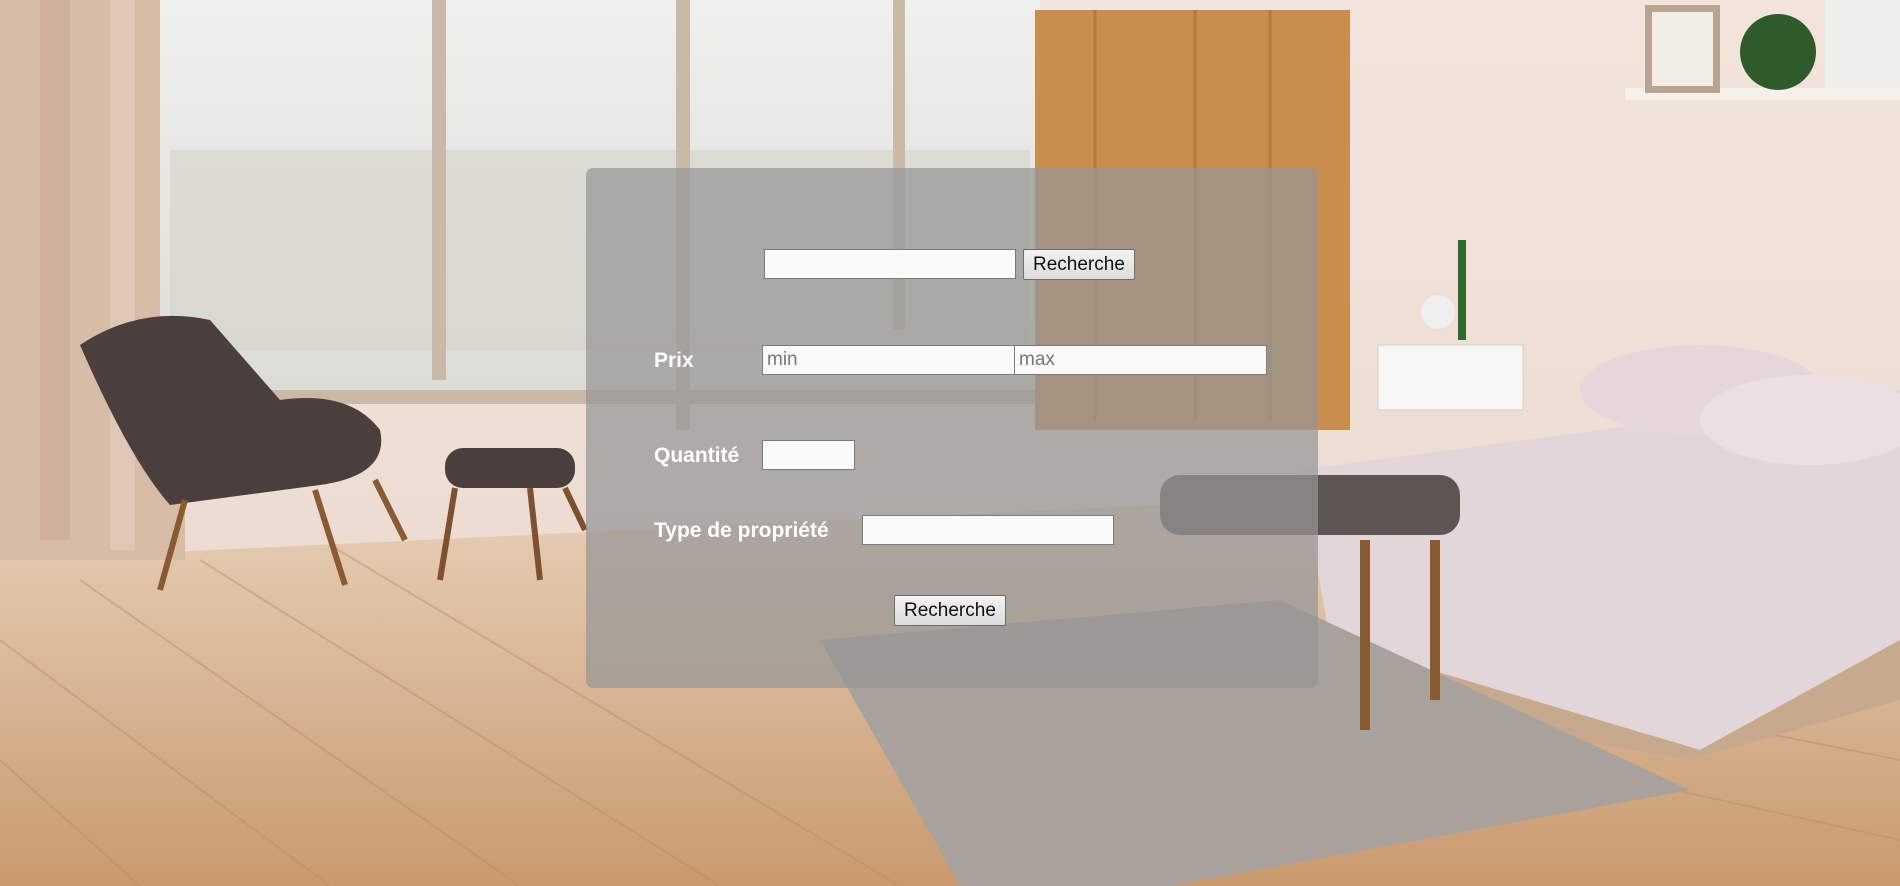  Describe the element at coordinates (1140, 360) in the screenshot. I see `price-max-input` at that location.